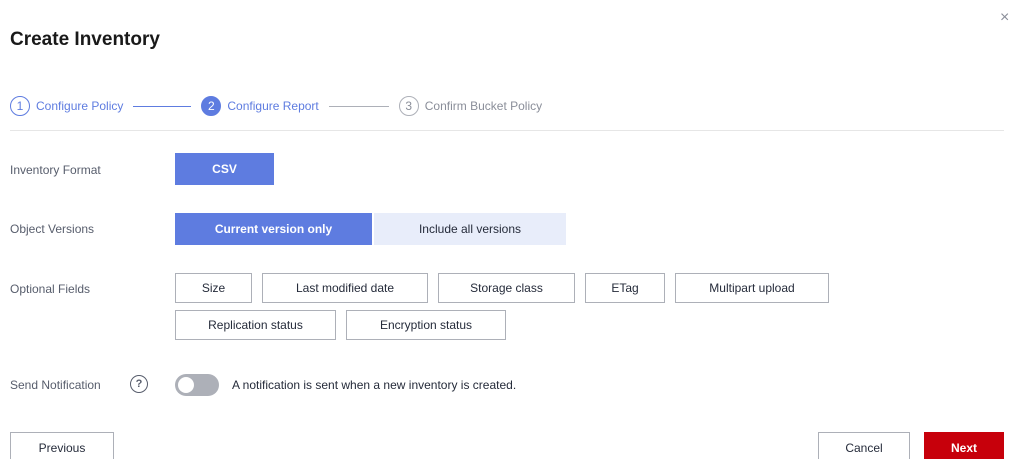 Image resolution: width=1014 pixels, height=459 pixels. What do you see at coordinates (507, 130) in the screenshot?
I see `divider` at bounding box center [507, 130].